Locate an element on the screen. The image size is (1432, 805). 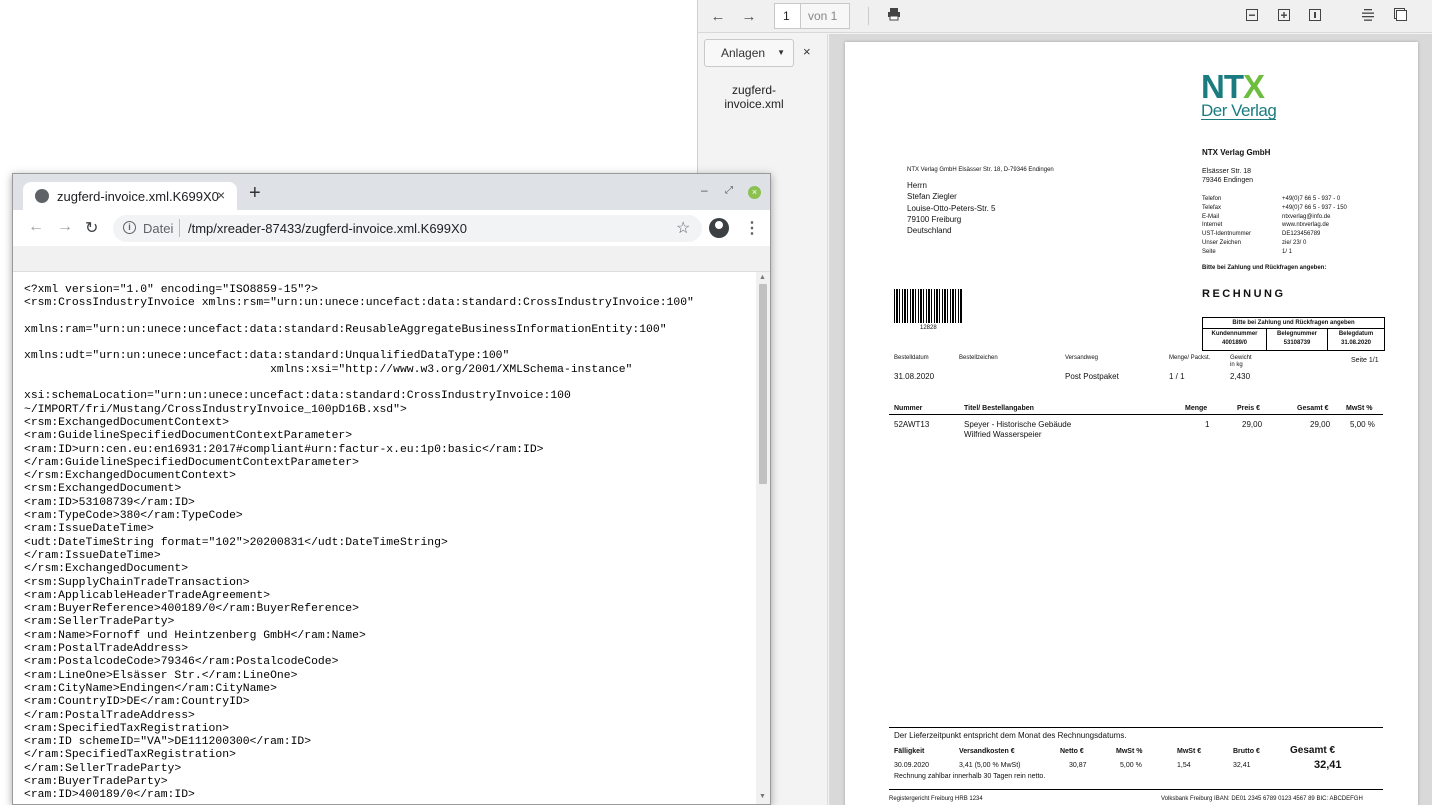
attachment-file-item: zugferd- invoice.xml is located at coordinates (754, 97).